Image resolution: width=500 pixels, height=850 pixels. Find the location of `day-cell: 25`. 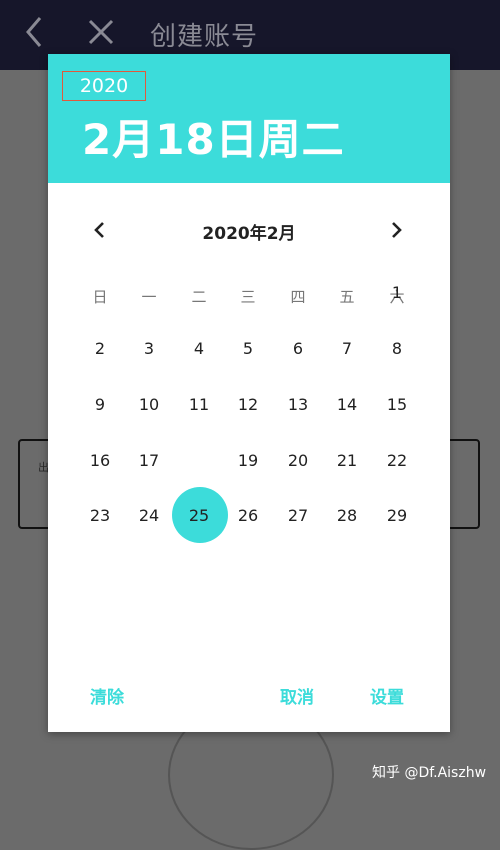

day-cell: 25 is located at coordinates (199, 516).